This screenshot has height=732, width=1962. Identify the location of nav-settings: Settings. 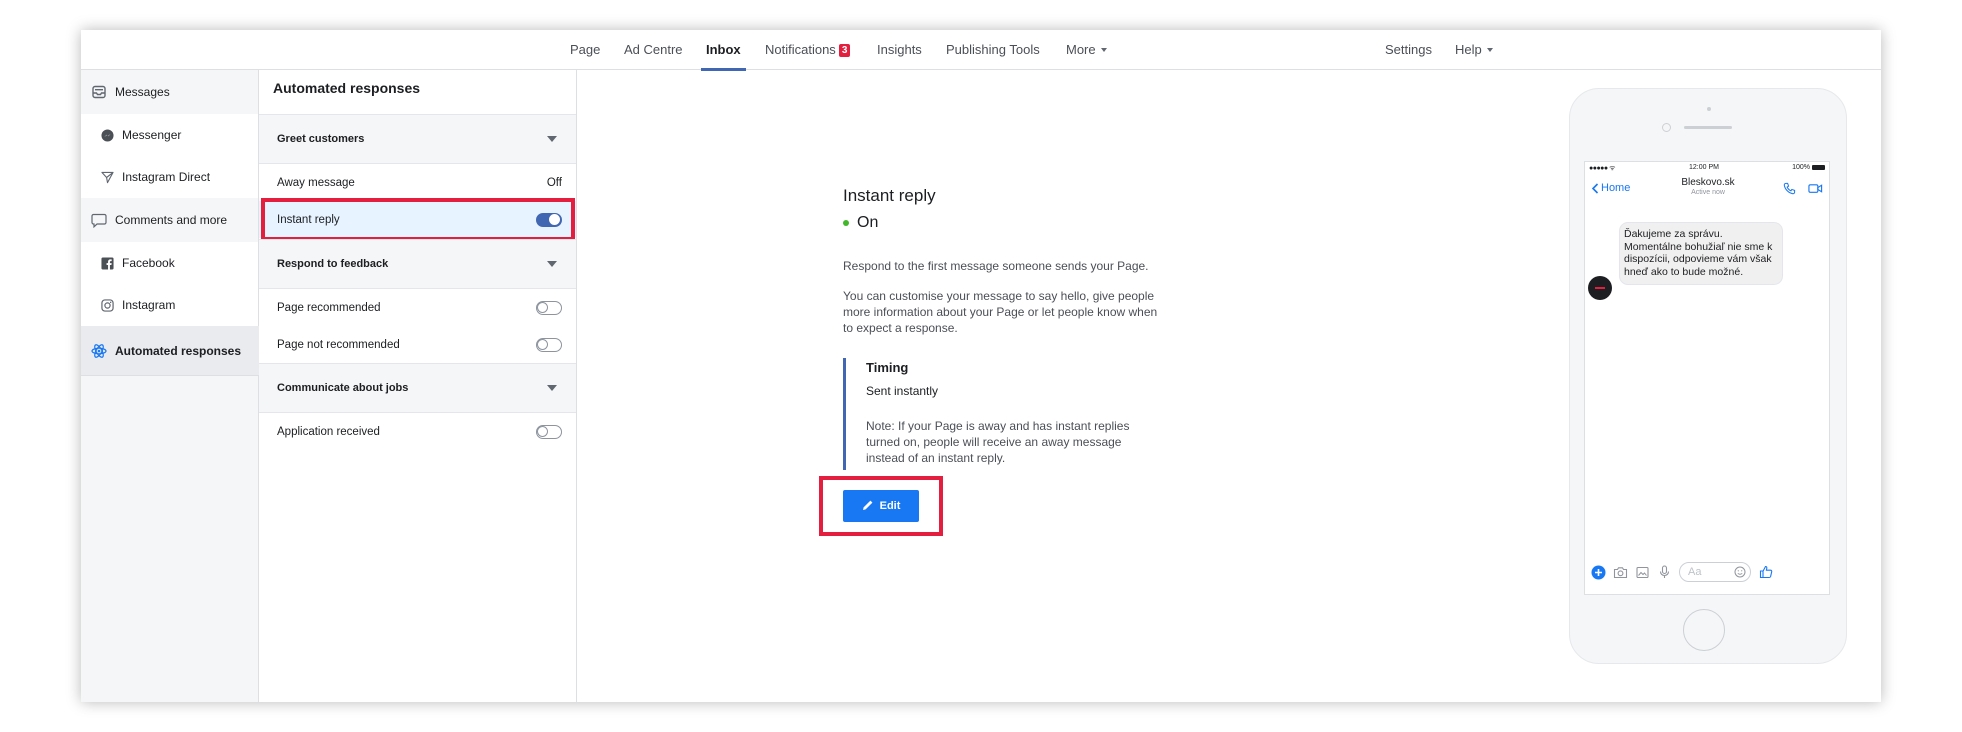
(1408, 50).